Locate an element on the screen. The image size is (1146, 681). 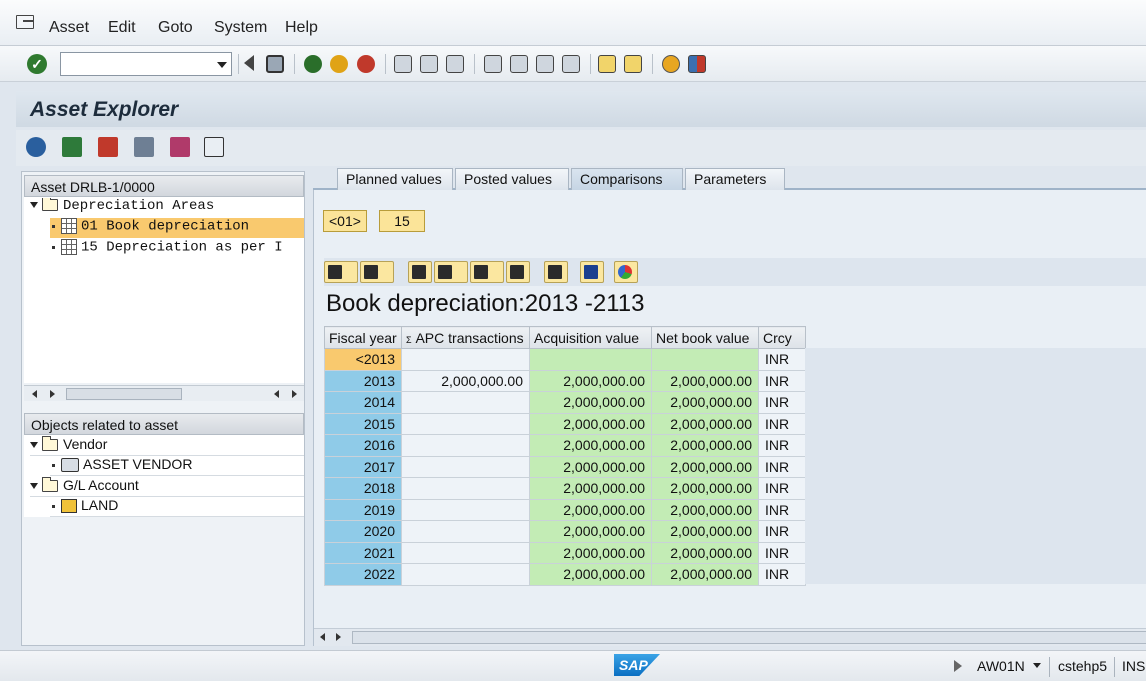
shortcut-icon is located at coordinates (633, 64).